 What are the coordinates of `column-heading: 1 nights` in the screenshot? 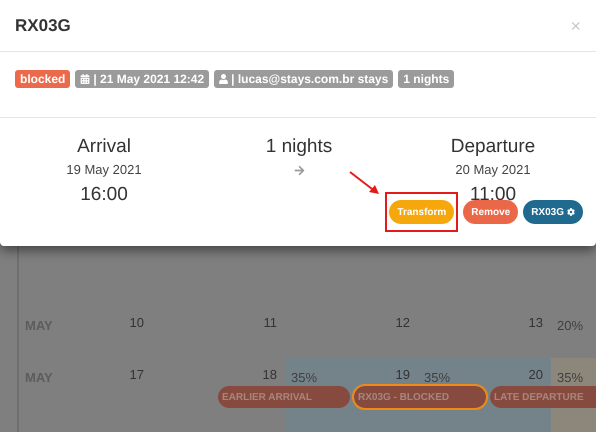 It's located at (299, 147).